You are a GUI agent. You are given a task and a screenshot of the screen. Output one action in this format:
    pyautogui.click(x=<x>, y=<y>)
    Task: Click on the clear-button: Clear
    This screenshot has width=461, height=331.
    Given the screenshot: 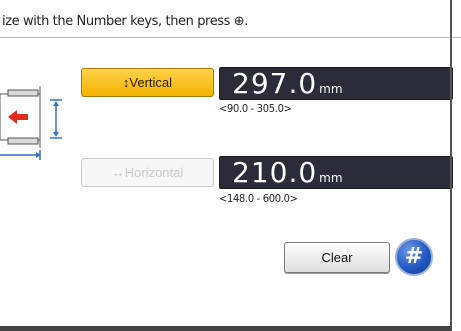 What is the action you would take?
    pyautogui.click(x=337, y=257)
    